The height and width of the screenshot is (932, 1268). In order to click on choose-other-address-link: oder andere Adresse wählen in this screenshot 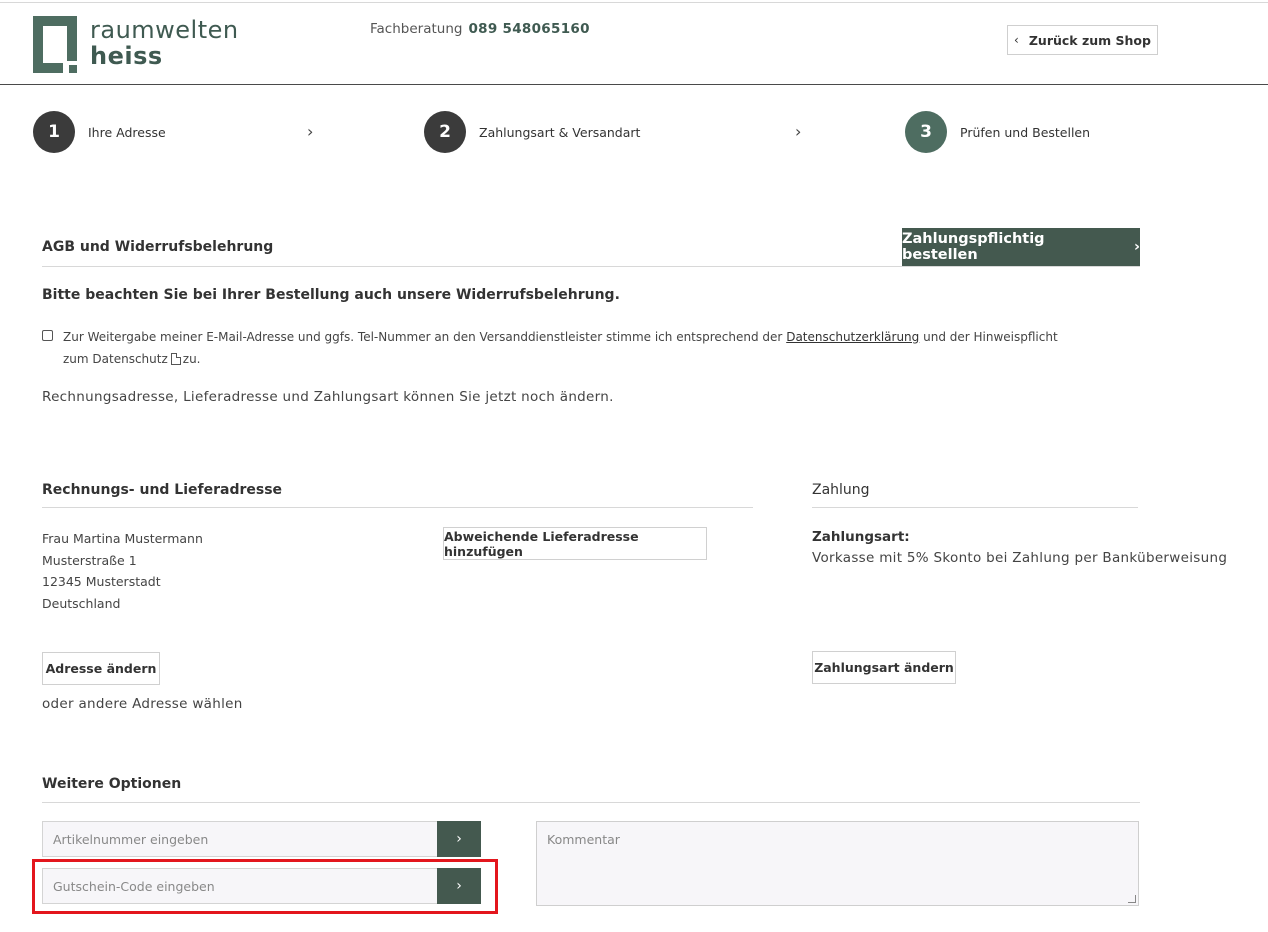, I will do `click(142, 704)`.